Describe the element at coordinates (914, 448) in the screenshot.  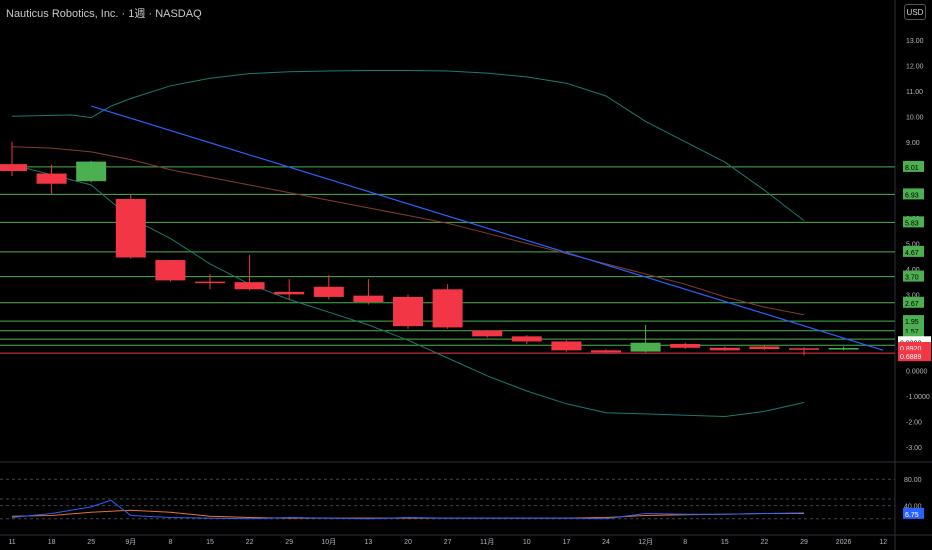
I see `y-tick-label: -3.00` at that location.